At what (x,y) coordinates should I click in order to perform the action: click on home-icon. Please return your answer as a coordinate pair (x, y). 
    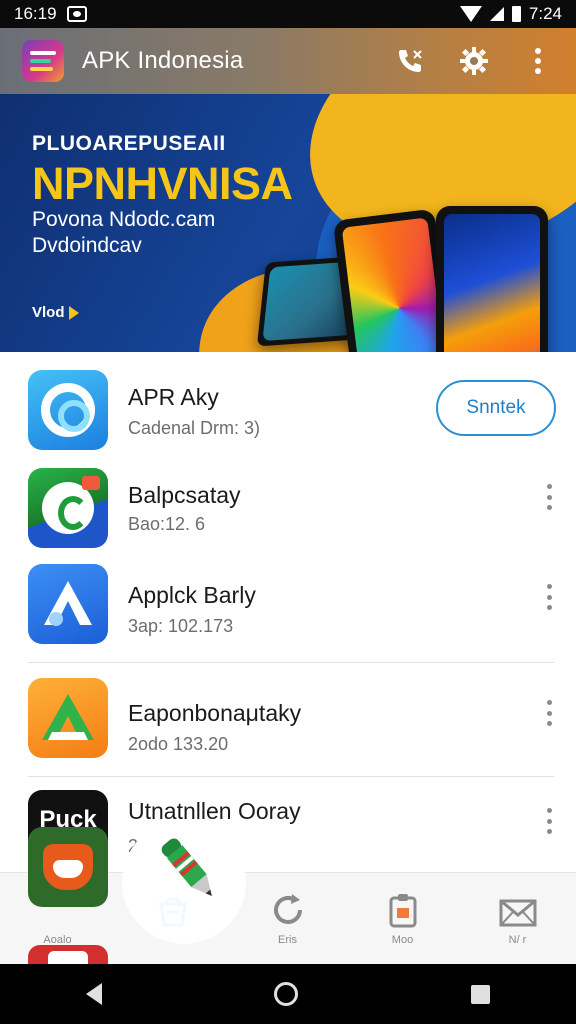
    Looking at the image, I should click on (286, 994).